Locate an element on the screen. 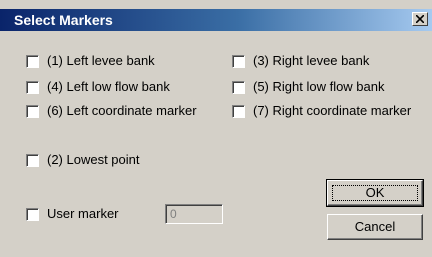  checkbox-right-coordinate-marker: (7) Right coordinate marker is located at coordinates (321, 111).